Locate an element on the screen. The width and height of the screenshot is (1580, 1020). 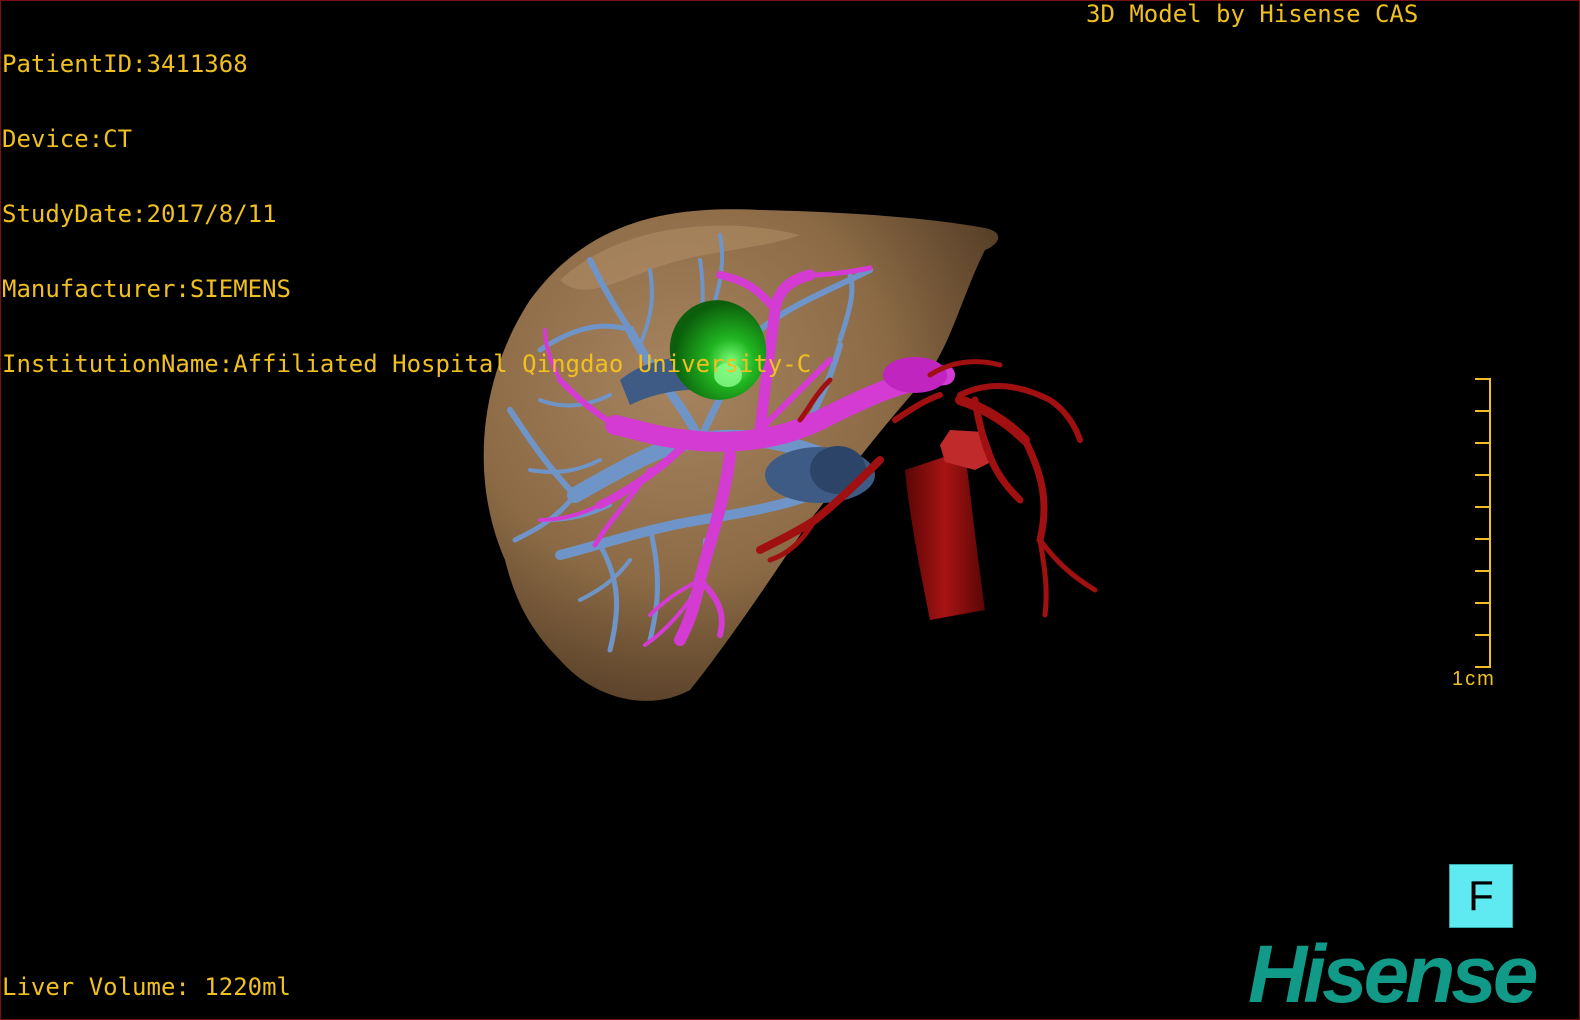
scale-bar is located at coordinates (1483, 523).